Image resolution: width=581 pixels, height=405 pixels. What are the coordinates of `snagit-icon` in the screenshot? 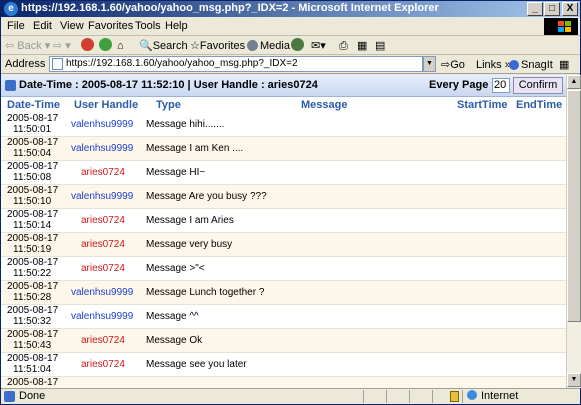 It's located at (514, 65).